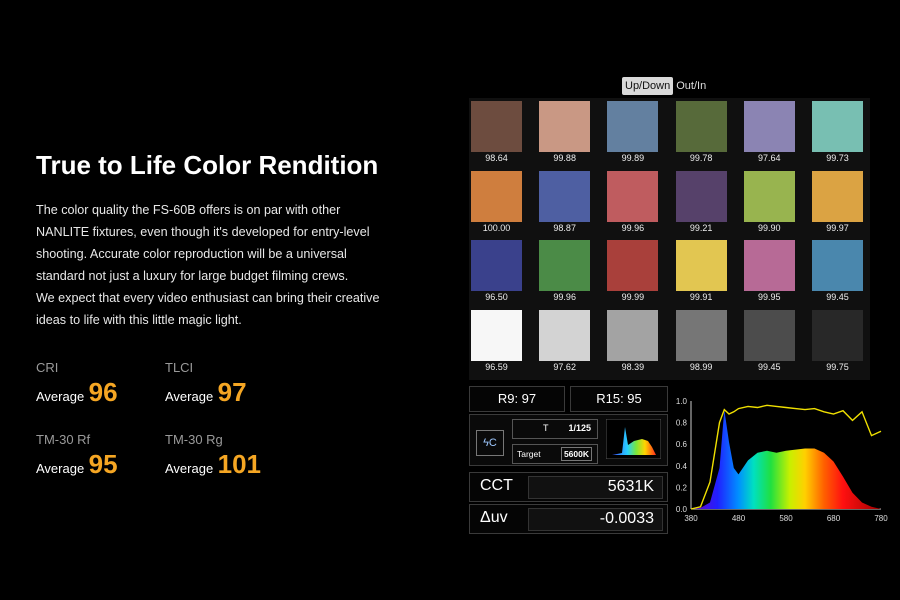  Describe the element at coordinates (701, 227) in the screenshot. I see `swatch-value: 99.21` at that location.